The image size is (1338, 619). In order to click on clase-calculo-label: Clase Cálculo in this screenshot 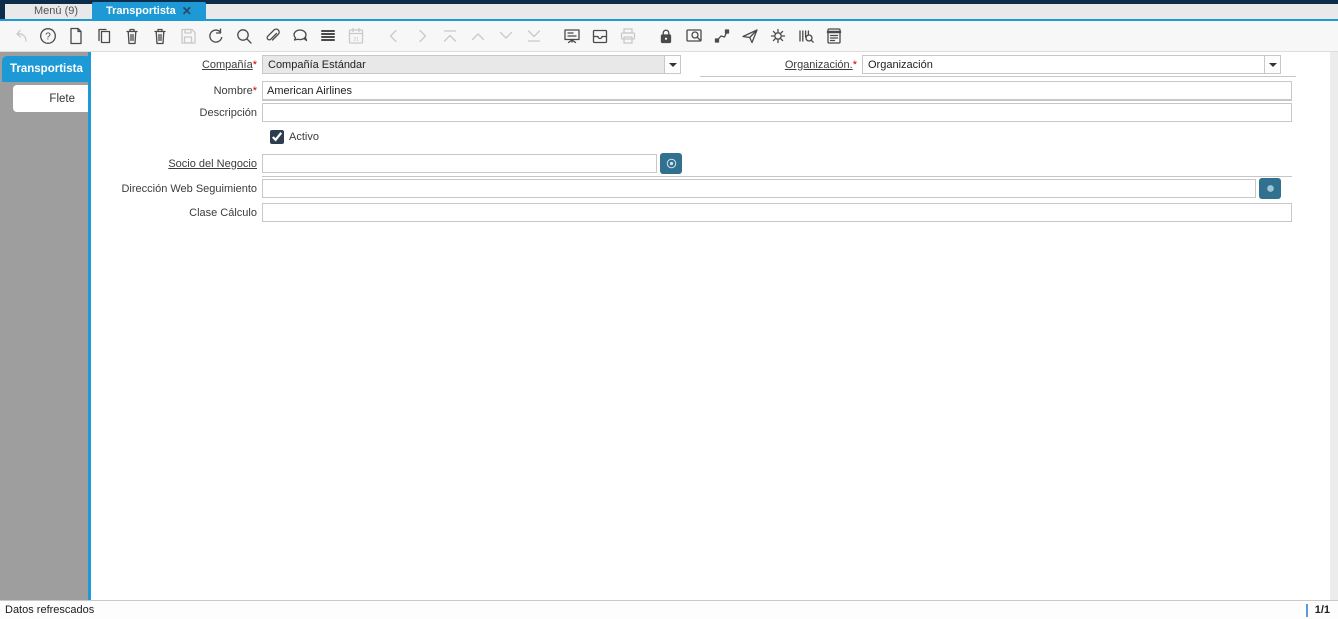, I will do `click(223, 213)`.